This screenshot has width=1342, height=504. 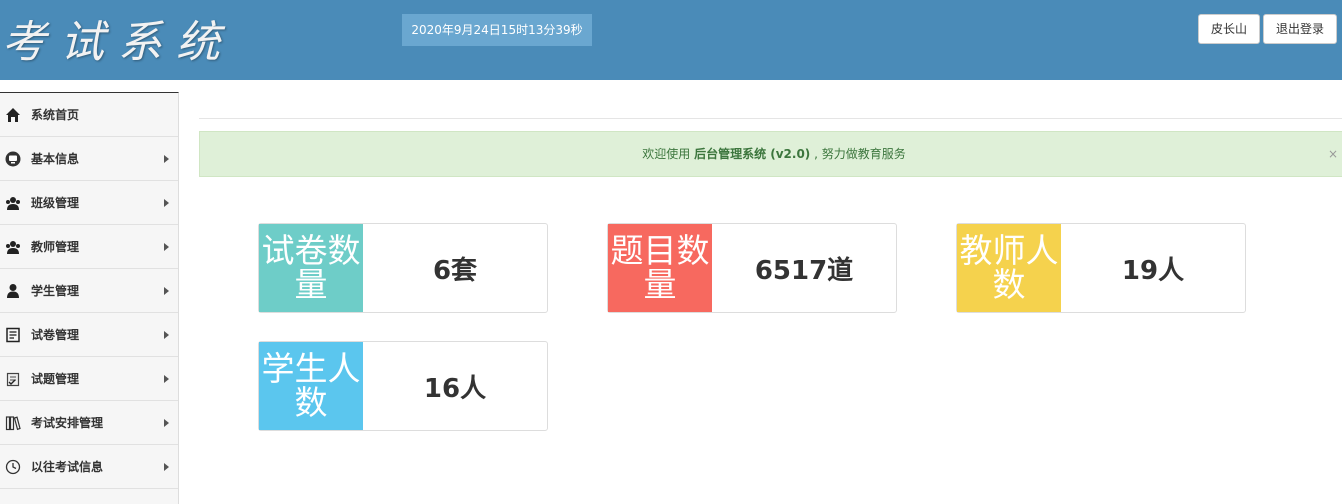 What do you see at coordinates (860, 154) in the screenshot?
I see `welcome-suffix: , 努力做教育服务` at bounding box center [860, 154].